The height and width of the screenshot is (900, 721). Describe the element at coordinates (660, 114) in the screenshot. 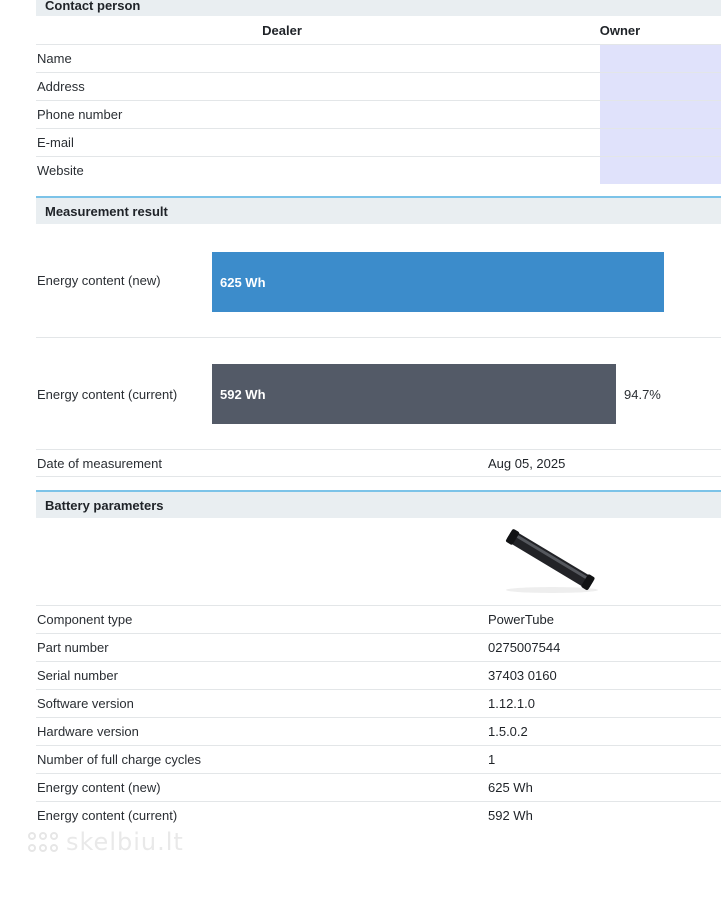

I see `owner-phone-cell` at that location.